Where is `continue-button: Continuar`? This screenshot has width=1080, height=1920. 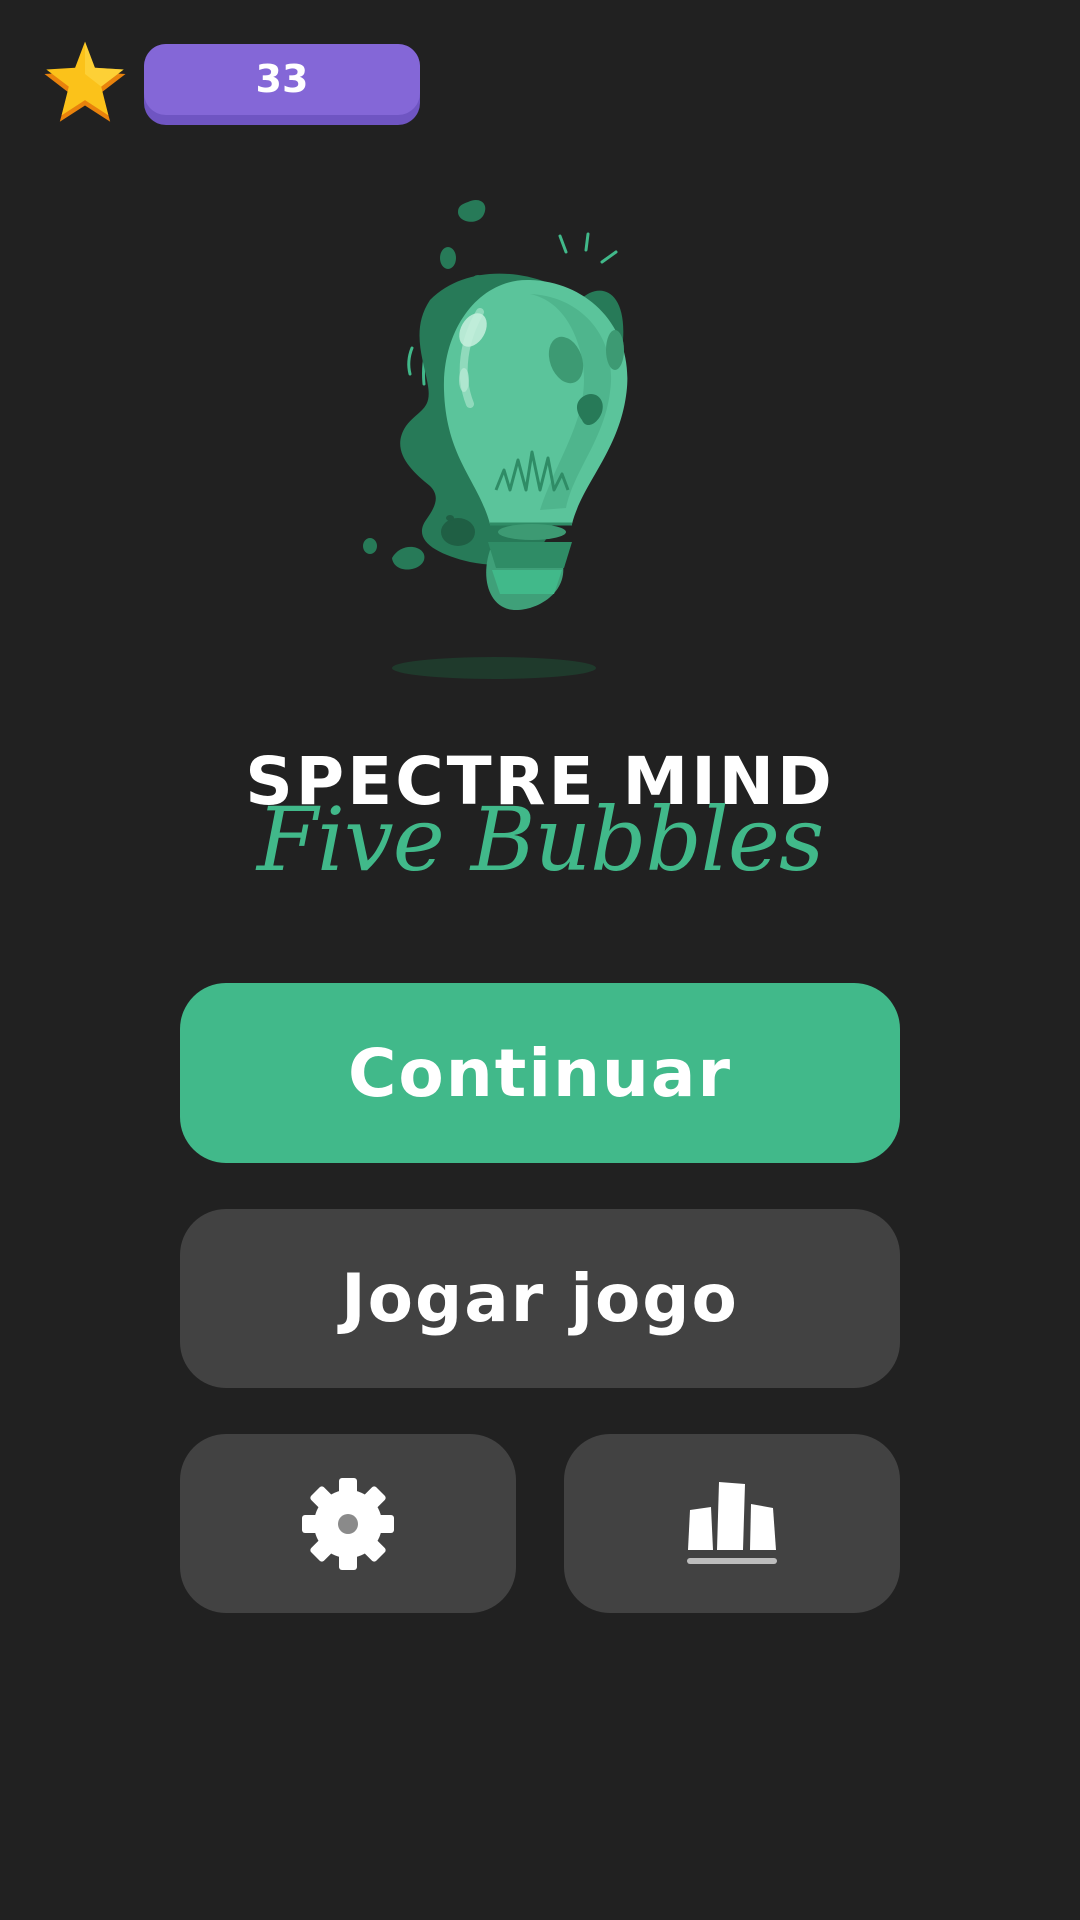
continue-button: Continuar is located at coordinates (540, 1073).